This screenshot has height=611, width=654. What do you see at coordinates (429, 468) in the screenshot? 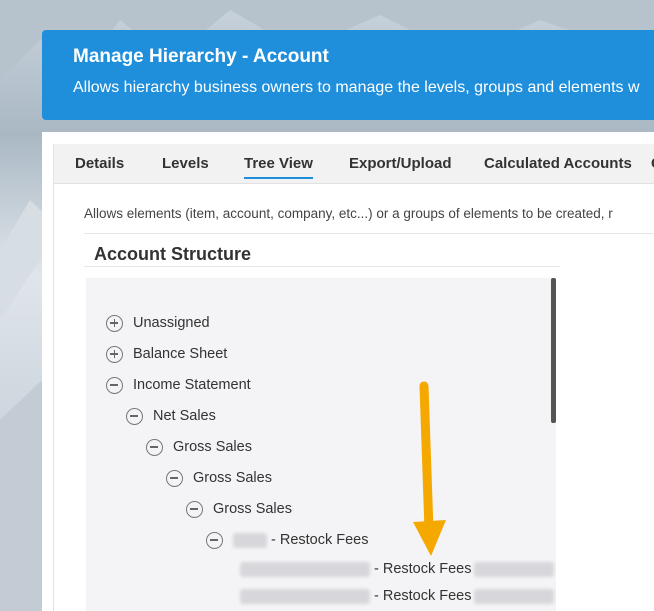
I see `annotation-arrow-icon` at bounding box center [429, 468].